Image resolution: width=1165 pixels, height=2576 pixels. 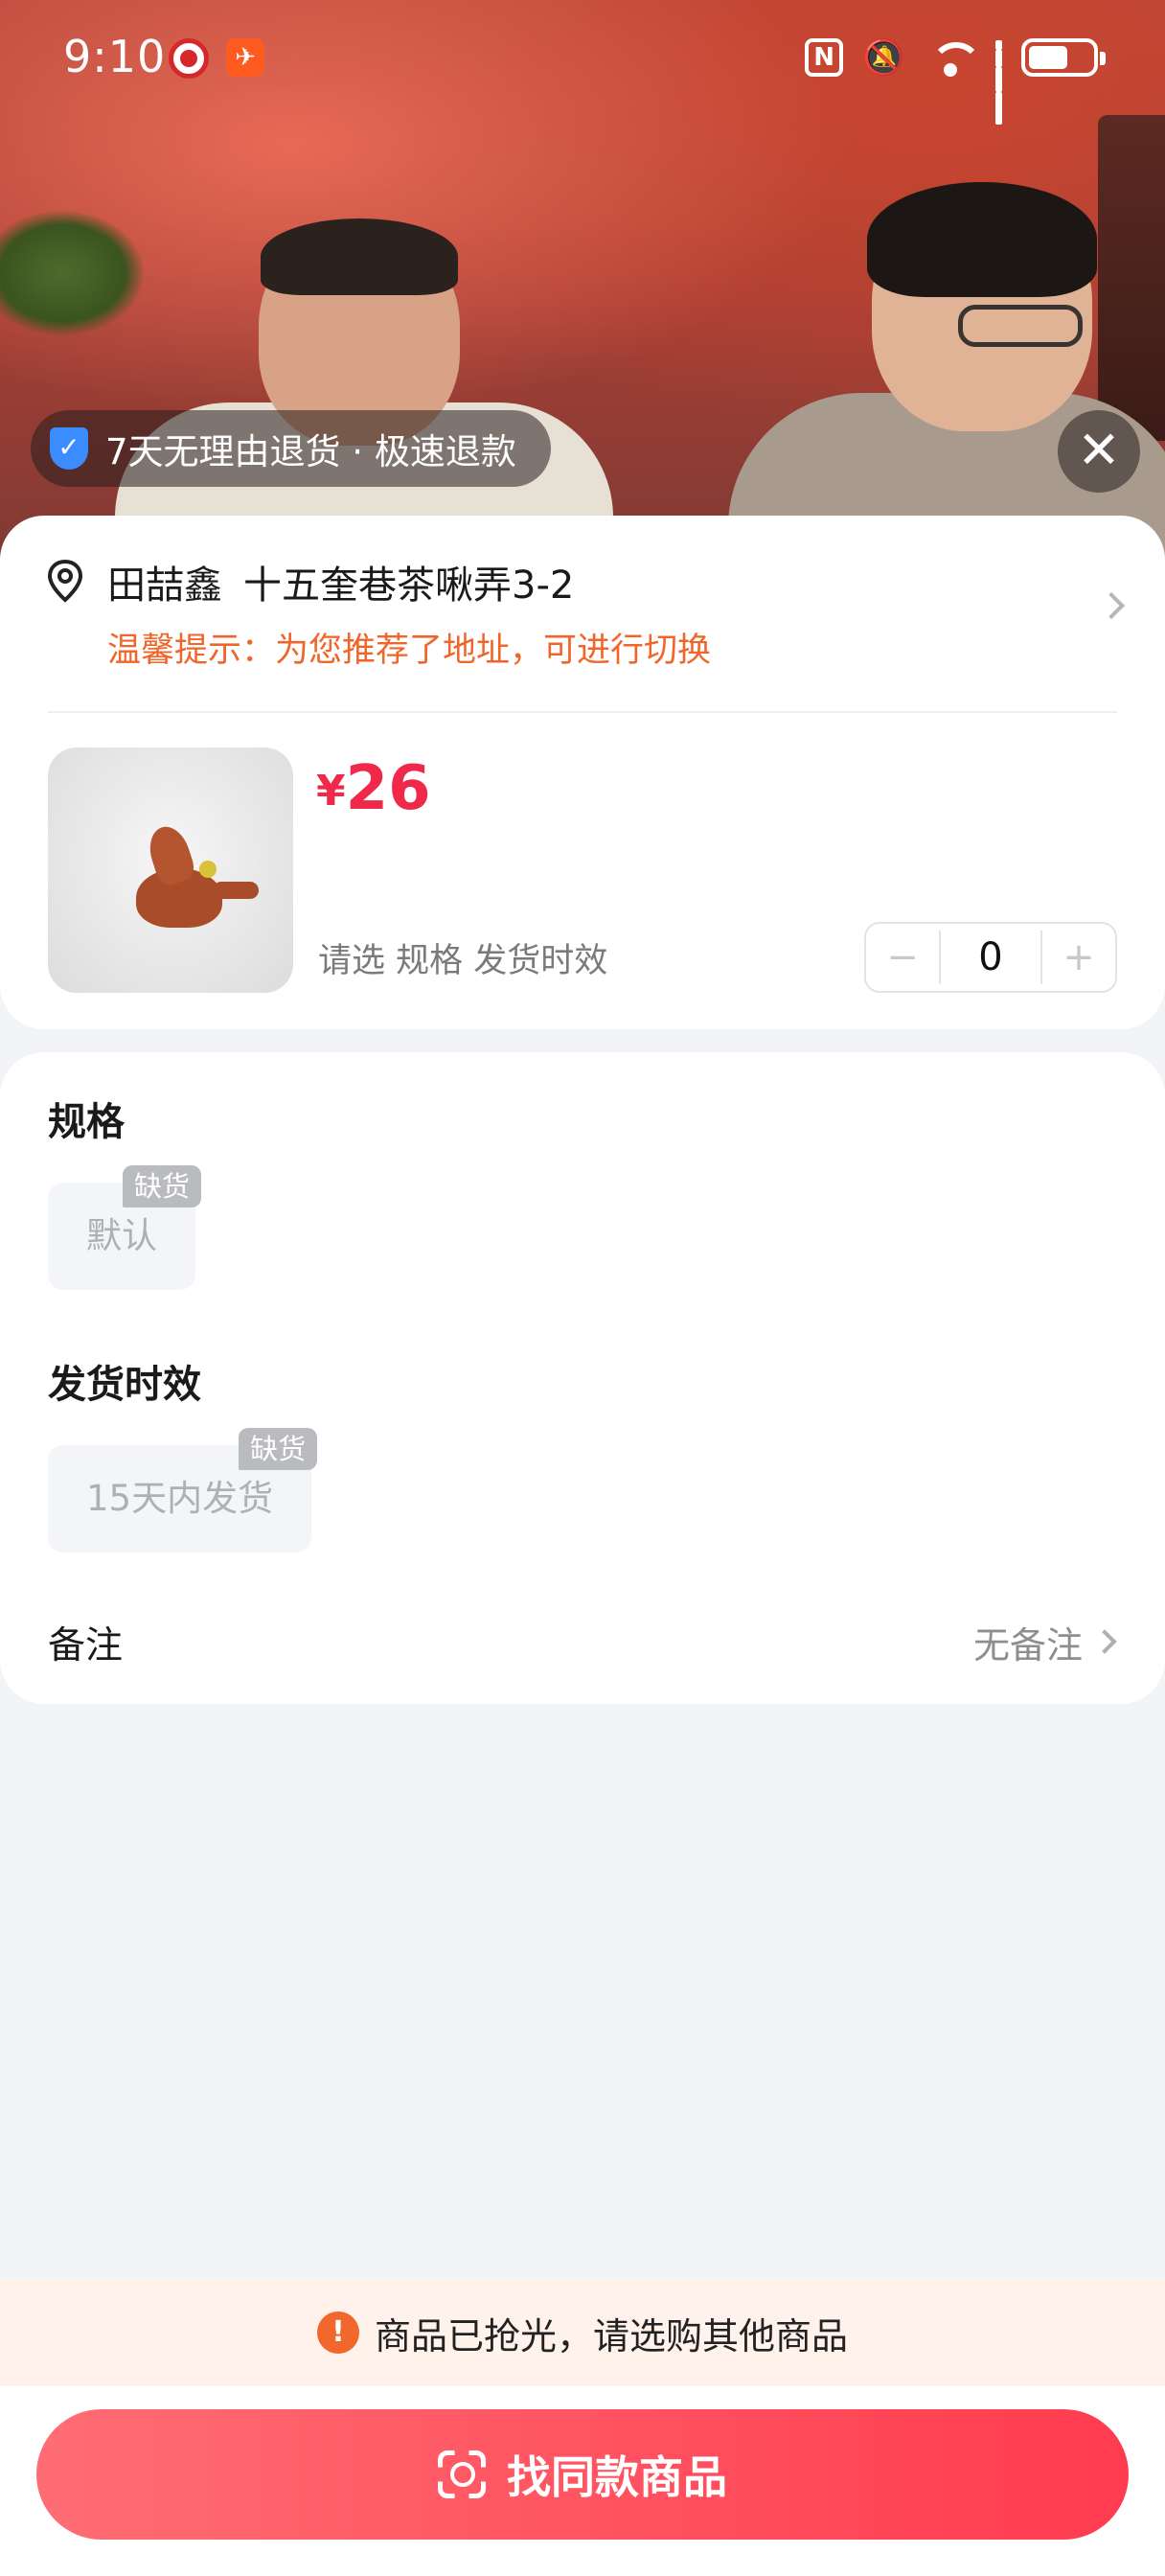 I want to click on status-icons: N 🔕, so click(x=955, y=79).